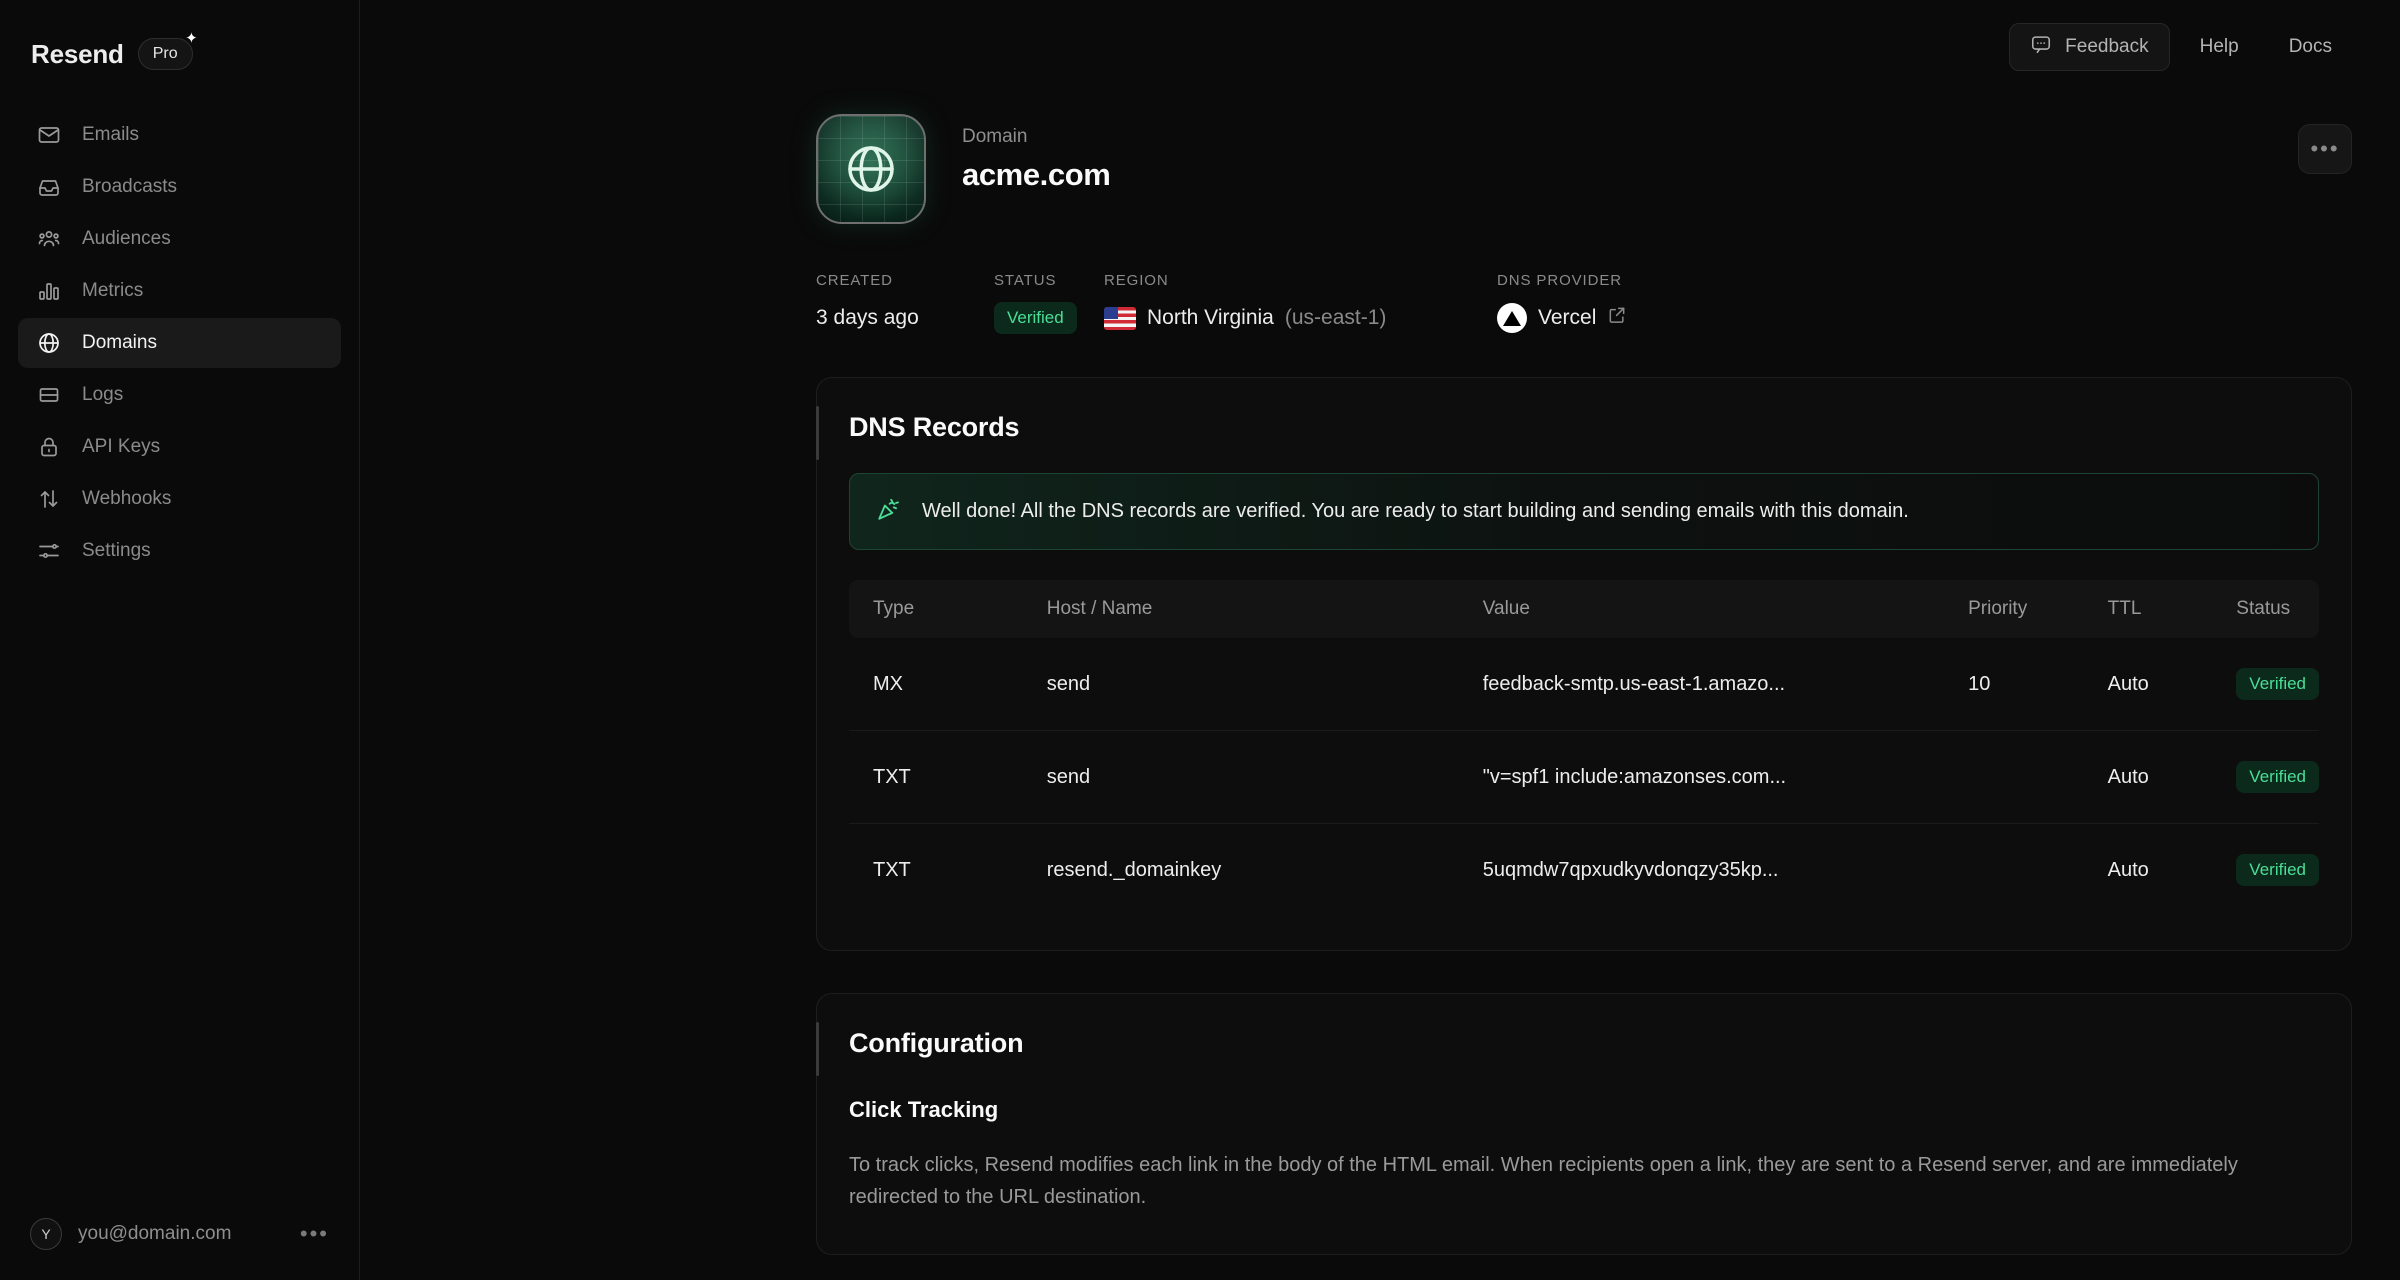 This screenshot has height=1280, width=2400. I want to click on click-tracking-subtitle: Click Tracking, so click(924, 1109).